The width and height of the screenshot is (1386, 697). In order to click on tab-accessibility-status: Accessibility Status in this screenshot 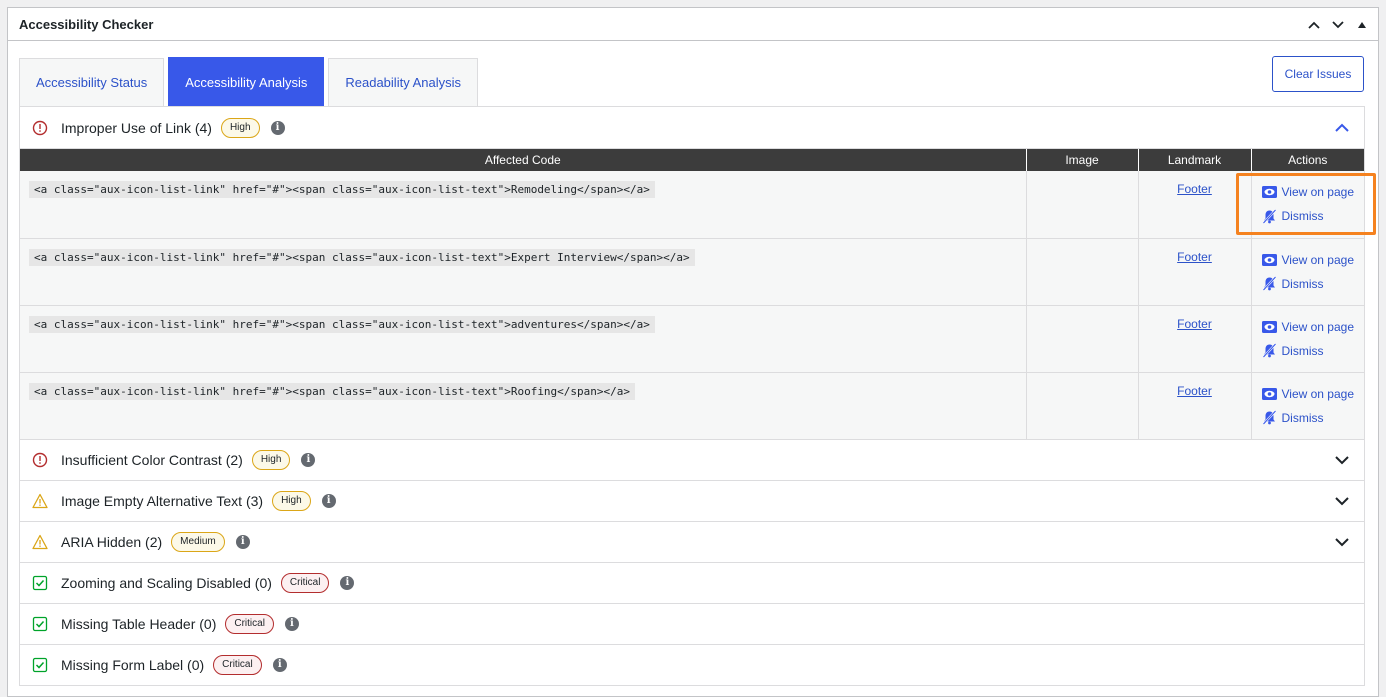, I will do `click(92, 82)`.